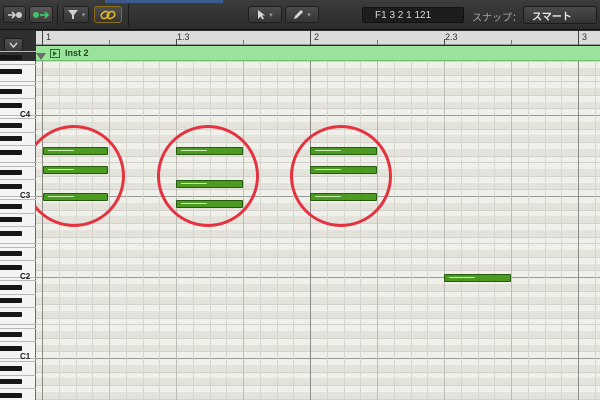  I want to click on pointer-tool-menu: ▾, so click(265, 14).